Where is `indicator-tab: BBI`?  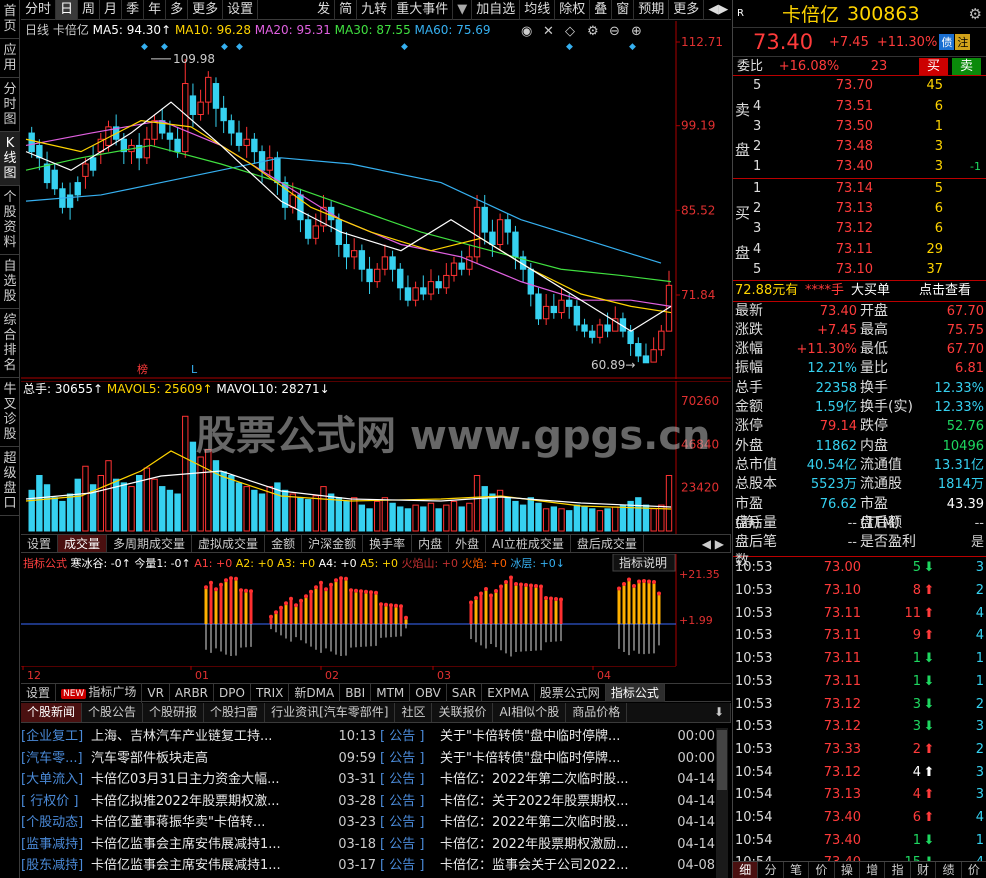
indicator-tab: BBI is located at coordinates (356, 692).